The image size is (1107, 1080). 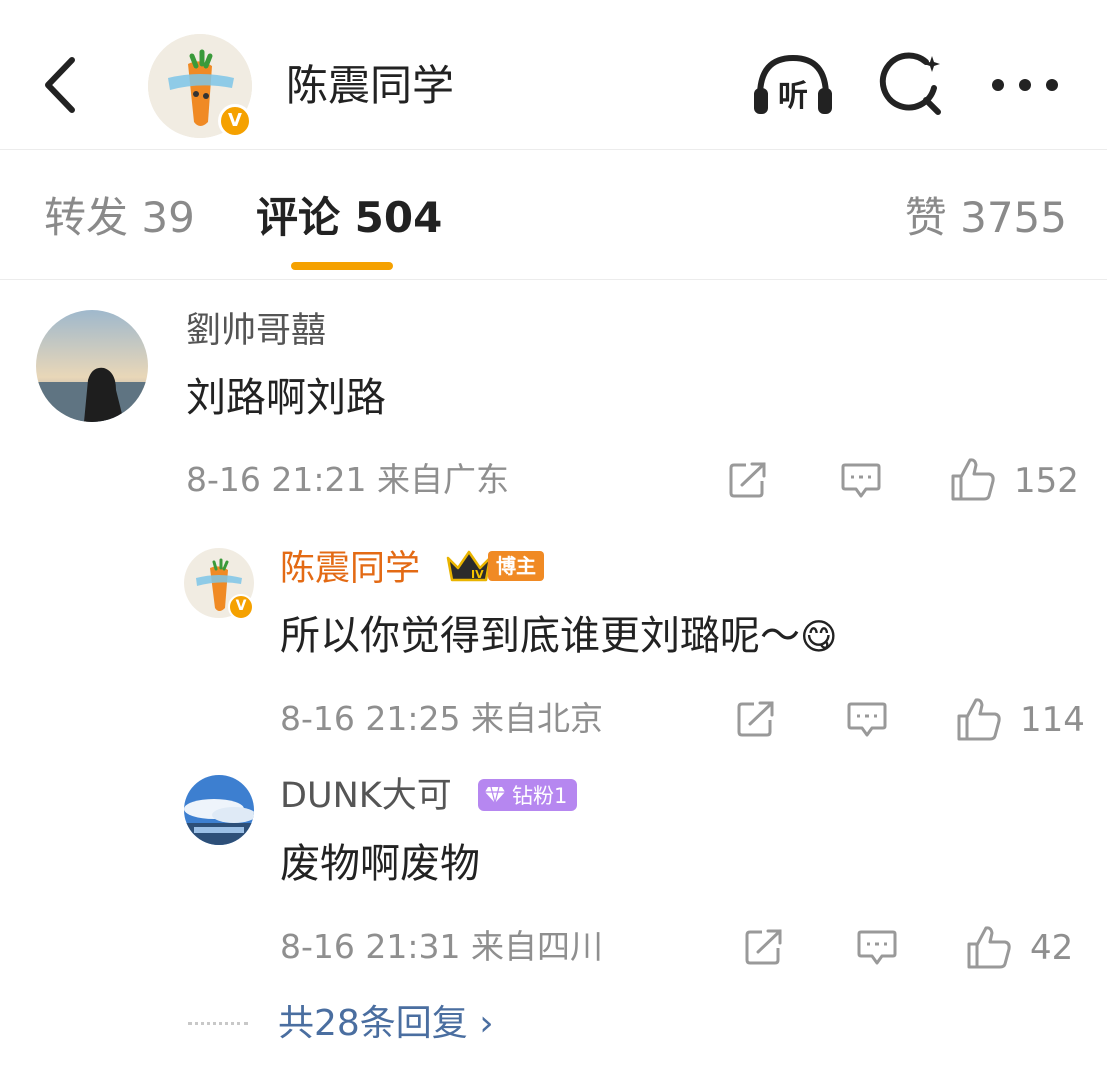 What do you see at coordinates (386, 1024) in the screenshot?
I see `view-all-replies-link: 共28条回复 ›` at bounding box center [386, 1024].